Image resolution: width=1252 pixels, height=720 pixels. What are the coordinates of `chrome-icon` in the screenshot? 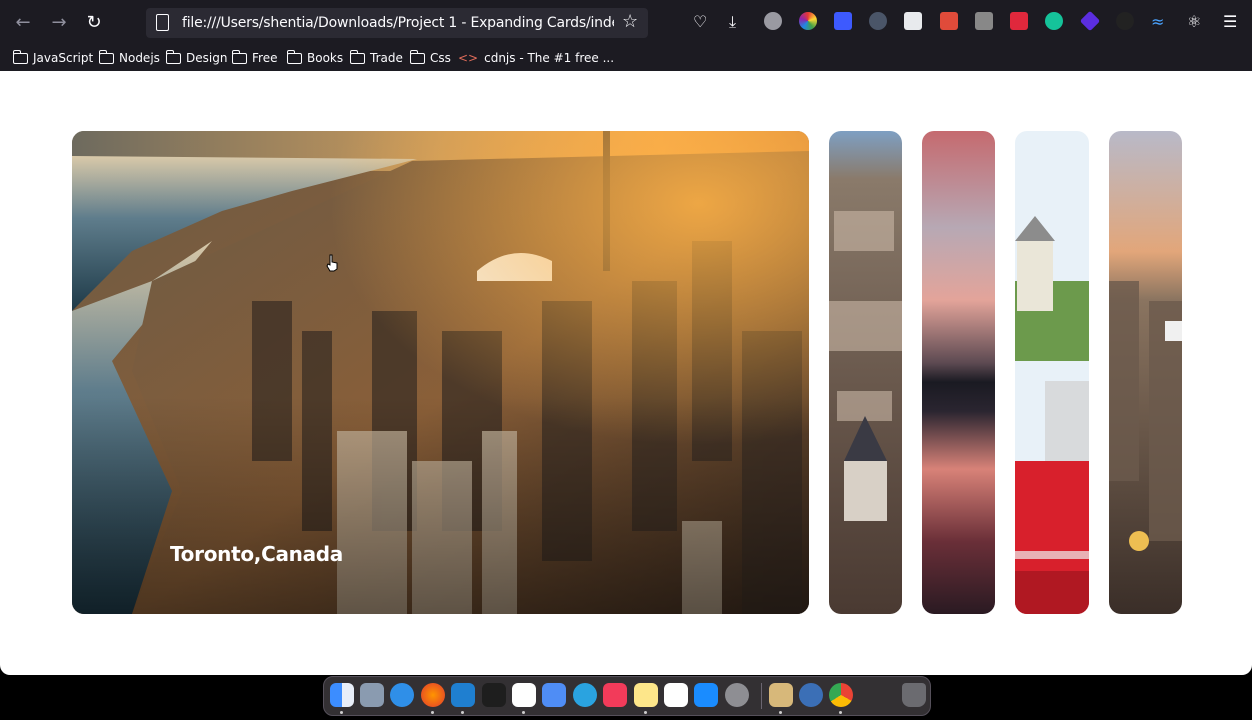 It's located at (841, 695).